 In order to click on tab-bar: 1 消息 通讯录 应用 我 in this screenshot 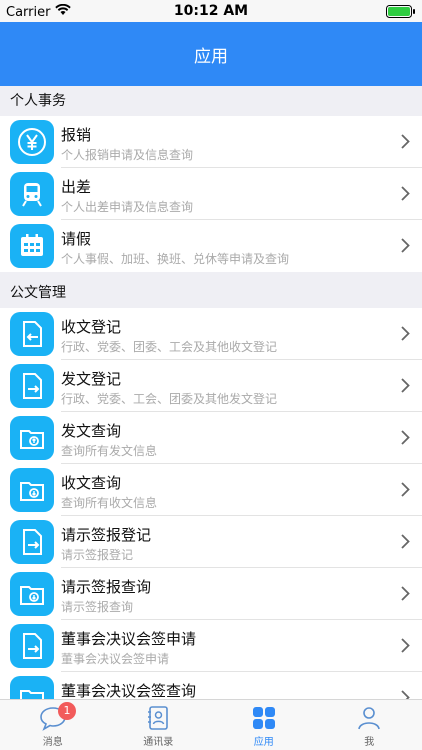, I will do `click(211, 724)`.